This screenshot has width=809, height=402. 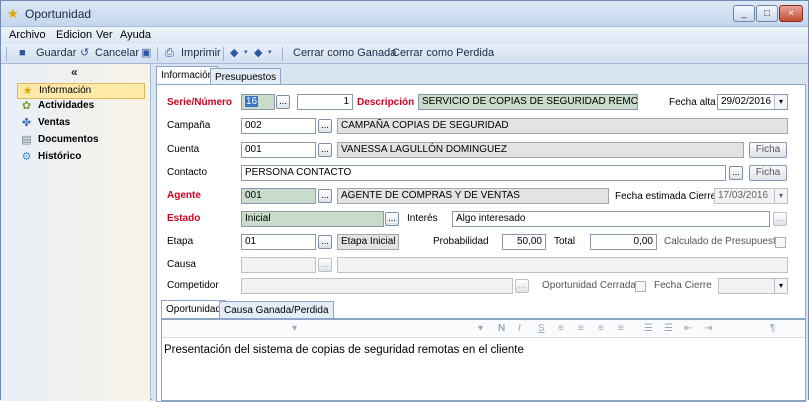 What do you see at coordinates (589, 285) in the screenshot?
I see `oportunidad-cerrada-label: Oportunidad Cerrada` at bounding box center [589, 285].